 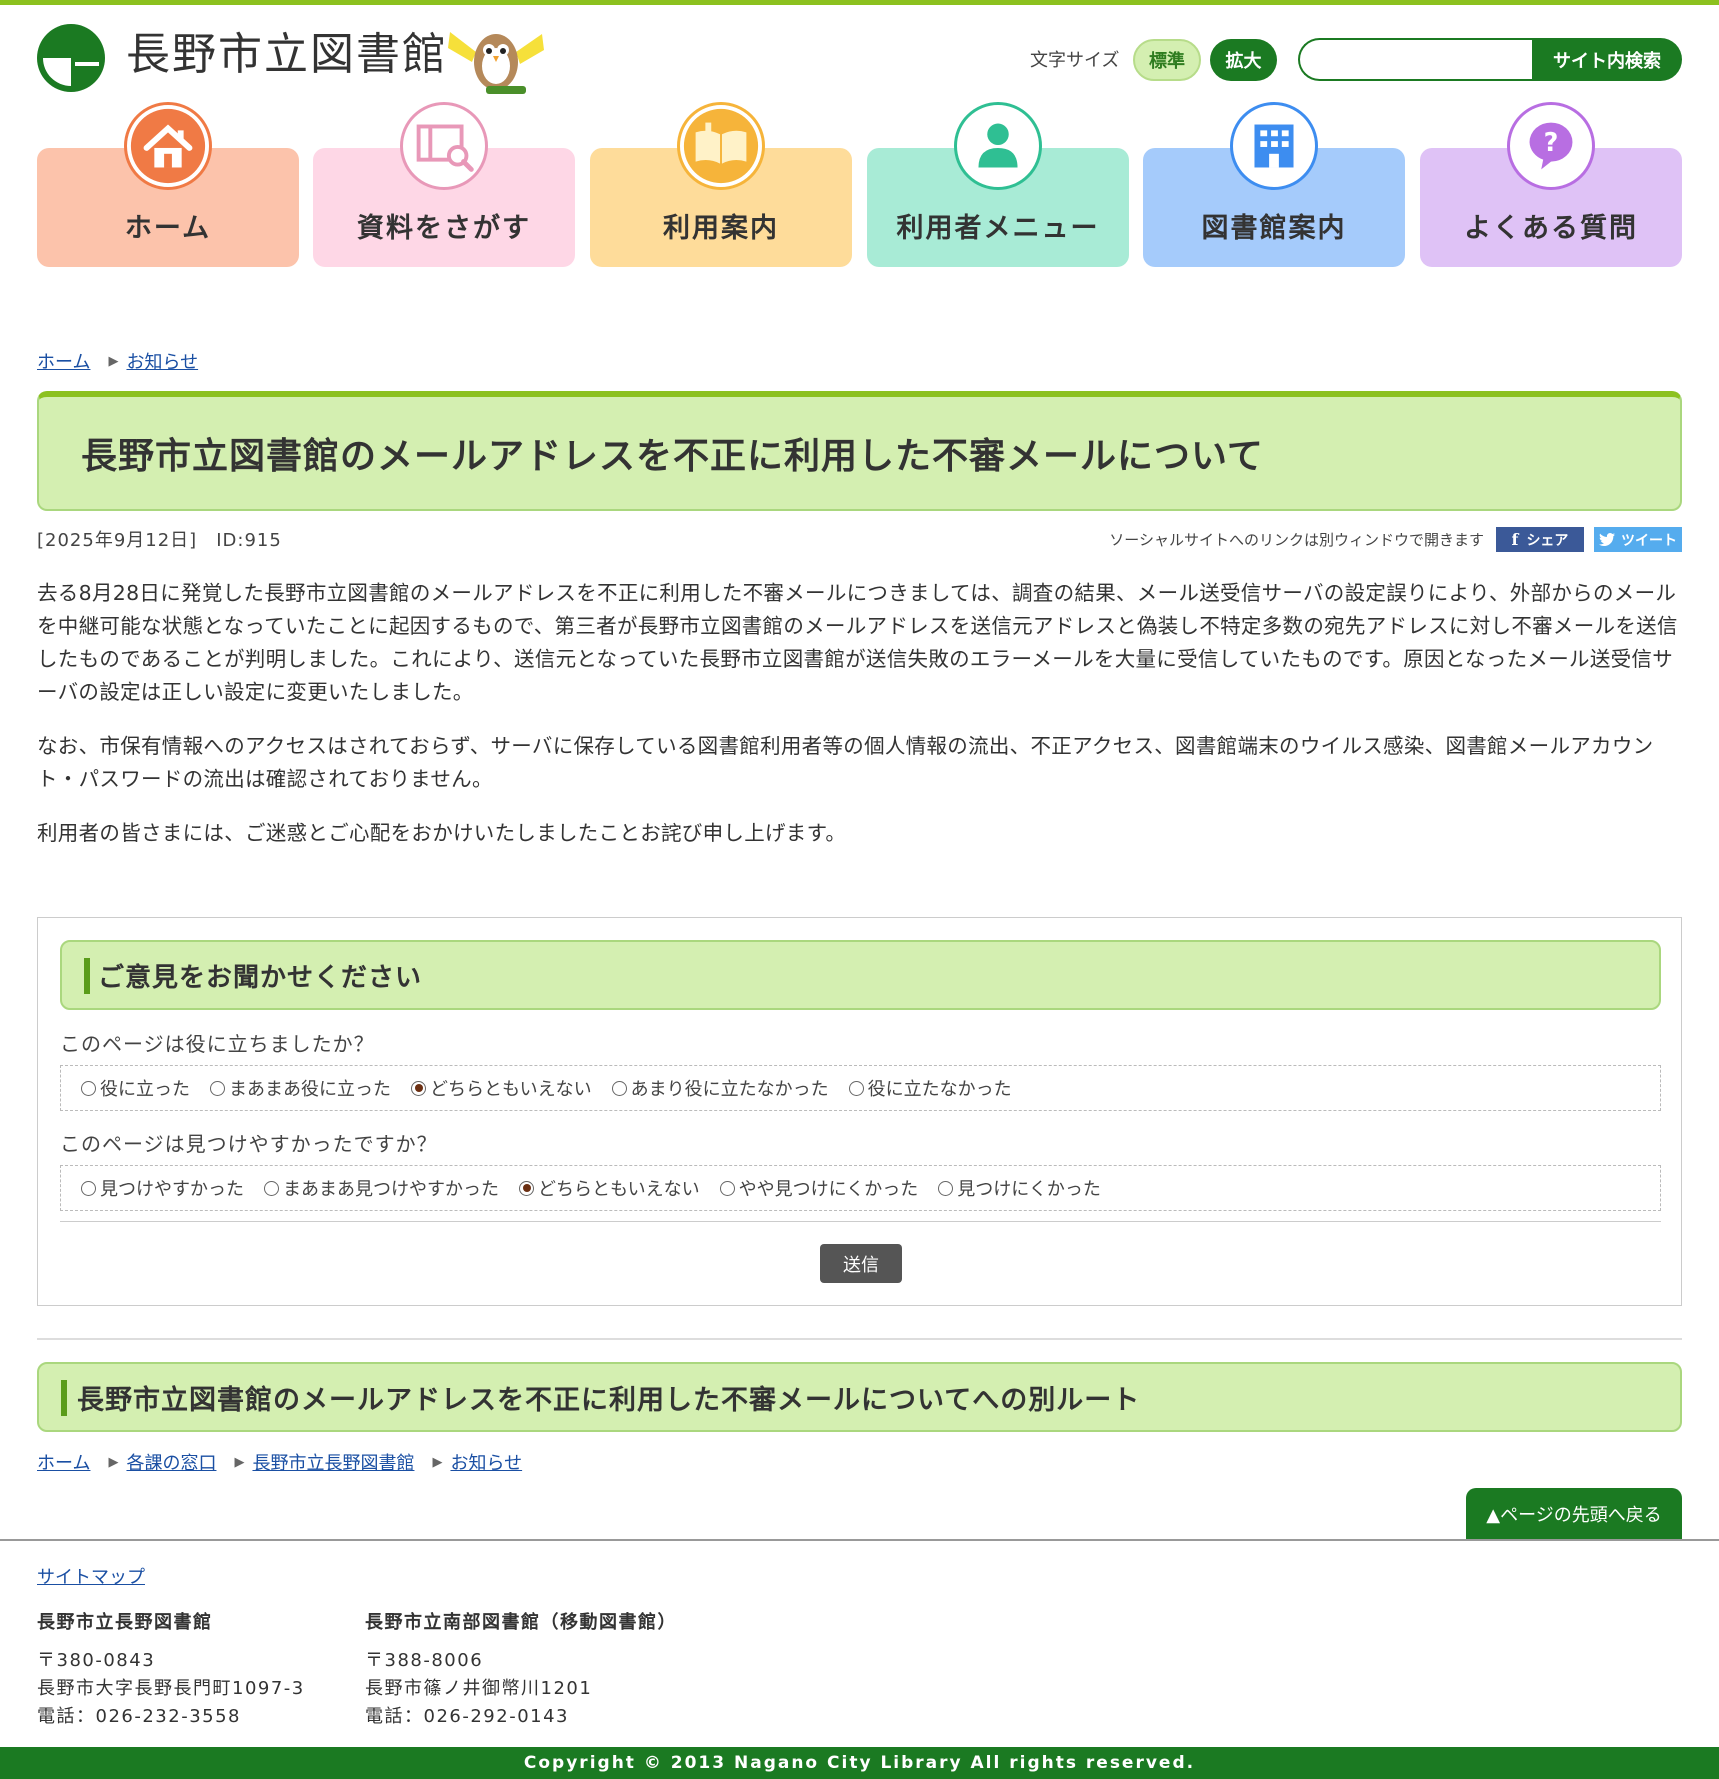 I want to click on twitter-bird-icon, so click(x=1607, y=539).